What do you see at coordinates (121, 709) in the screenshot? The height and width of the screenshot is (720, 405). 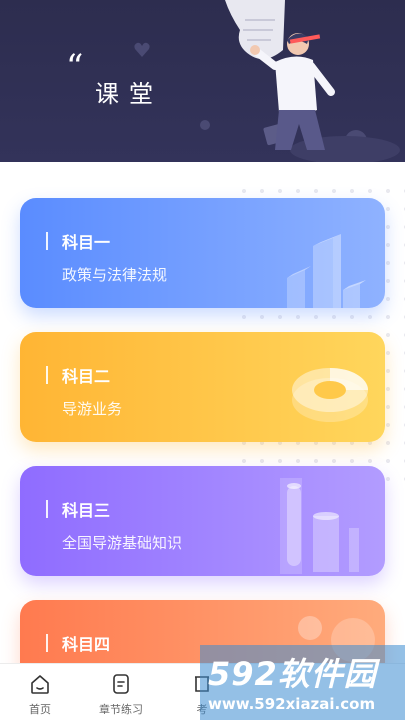 I see `tab-label: 章节练习` at bounding box center [121, 709].